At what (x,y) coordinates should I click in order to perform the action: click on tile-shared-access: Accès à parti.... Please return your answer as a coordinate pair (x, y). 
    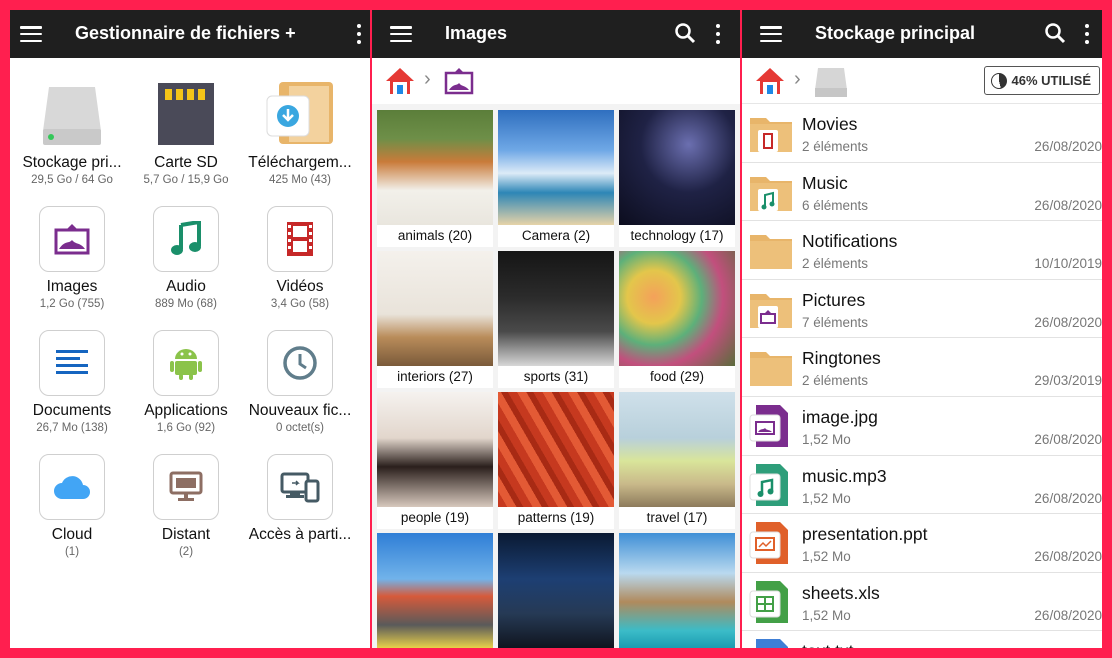
    Looking at the image, I should click on (300, 500).